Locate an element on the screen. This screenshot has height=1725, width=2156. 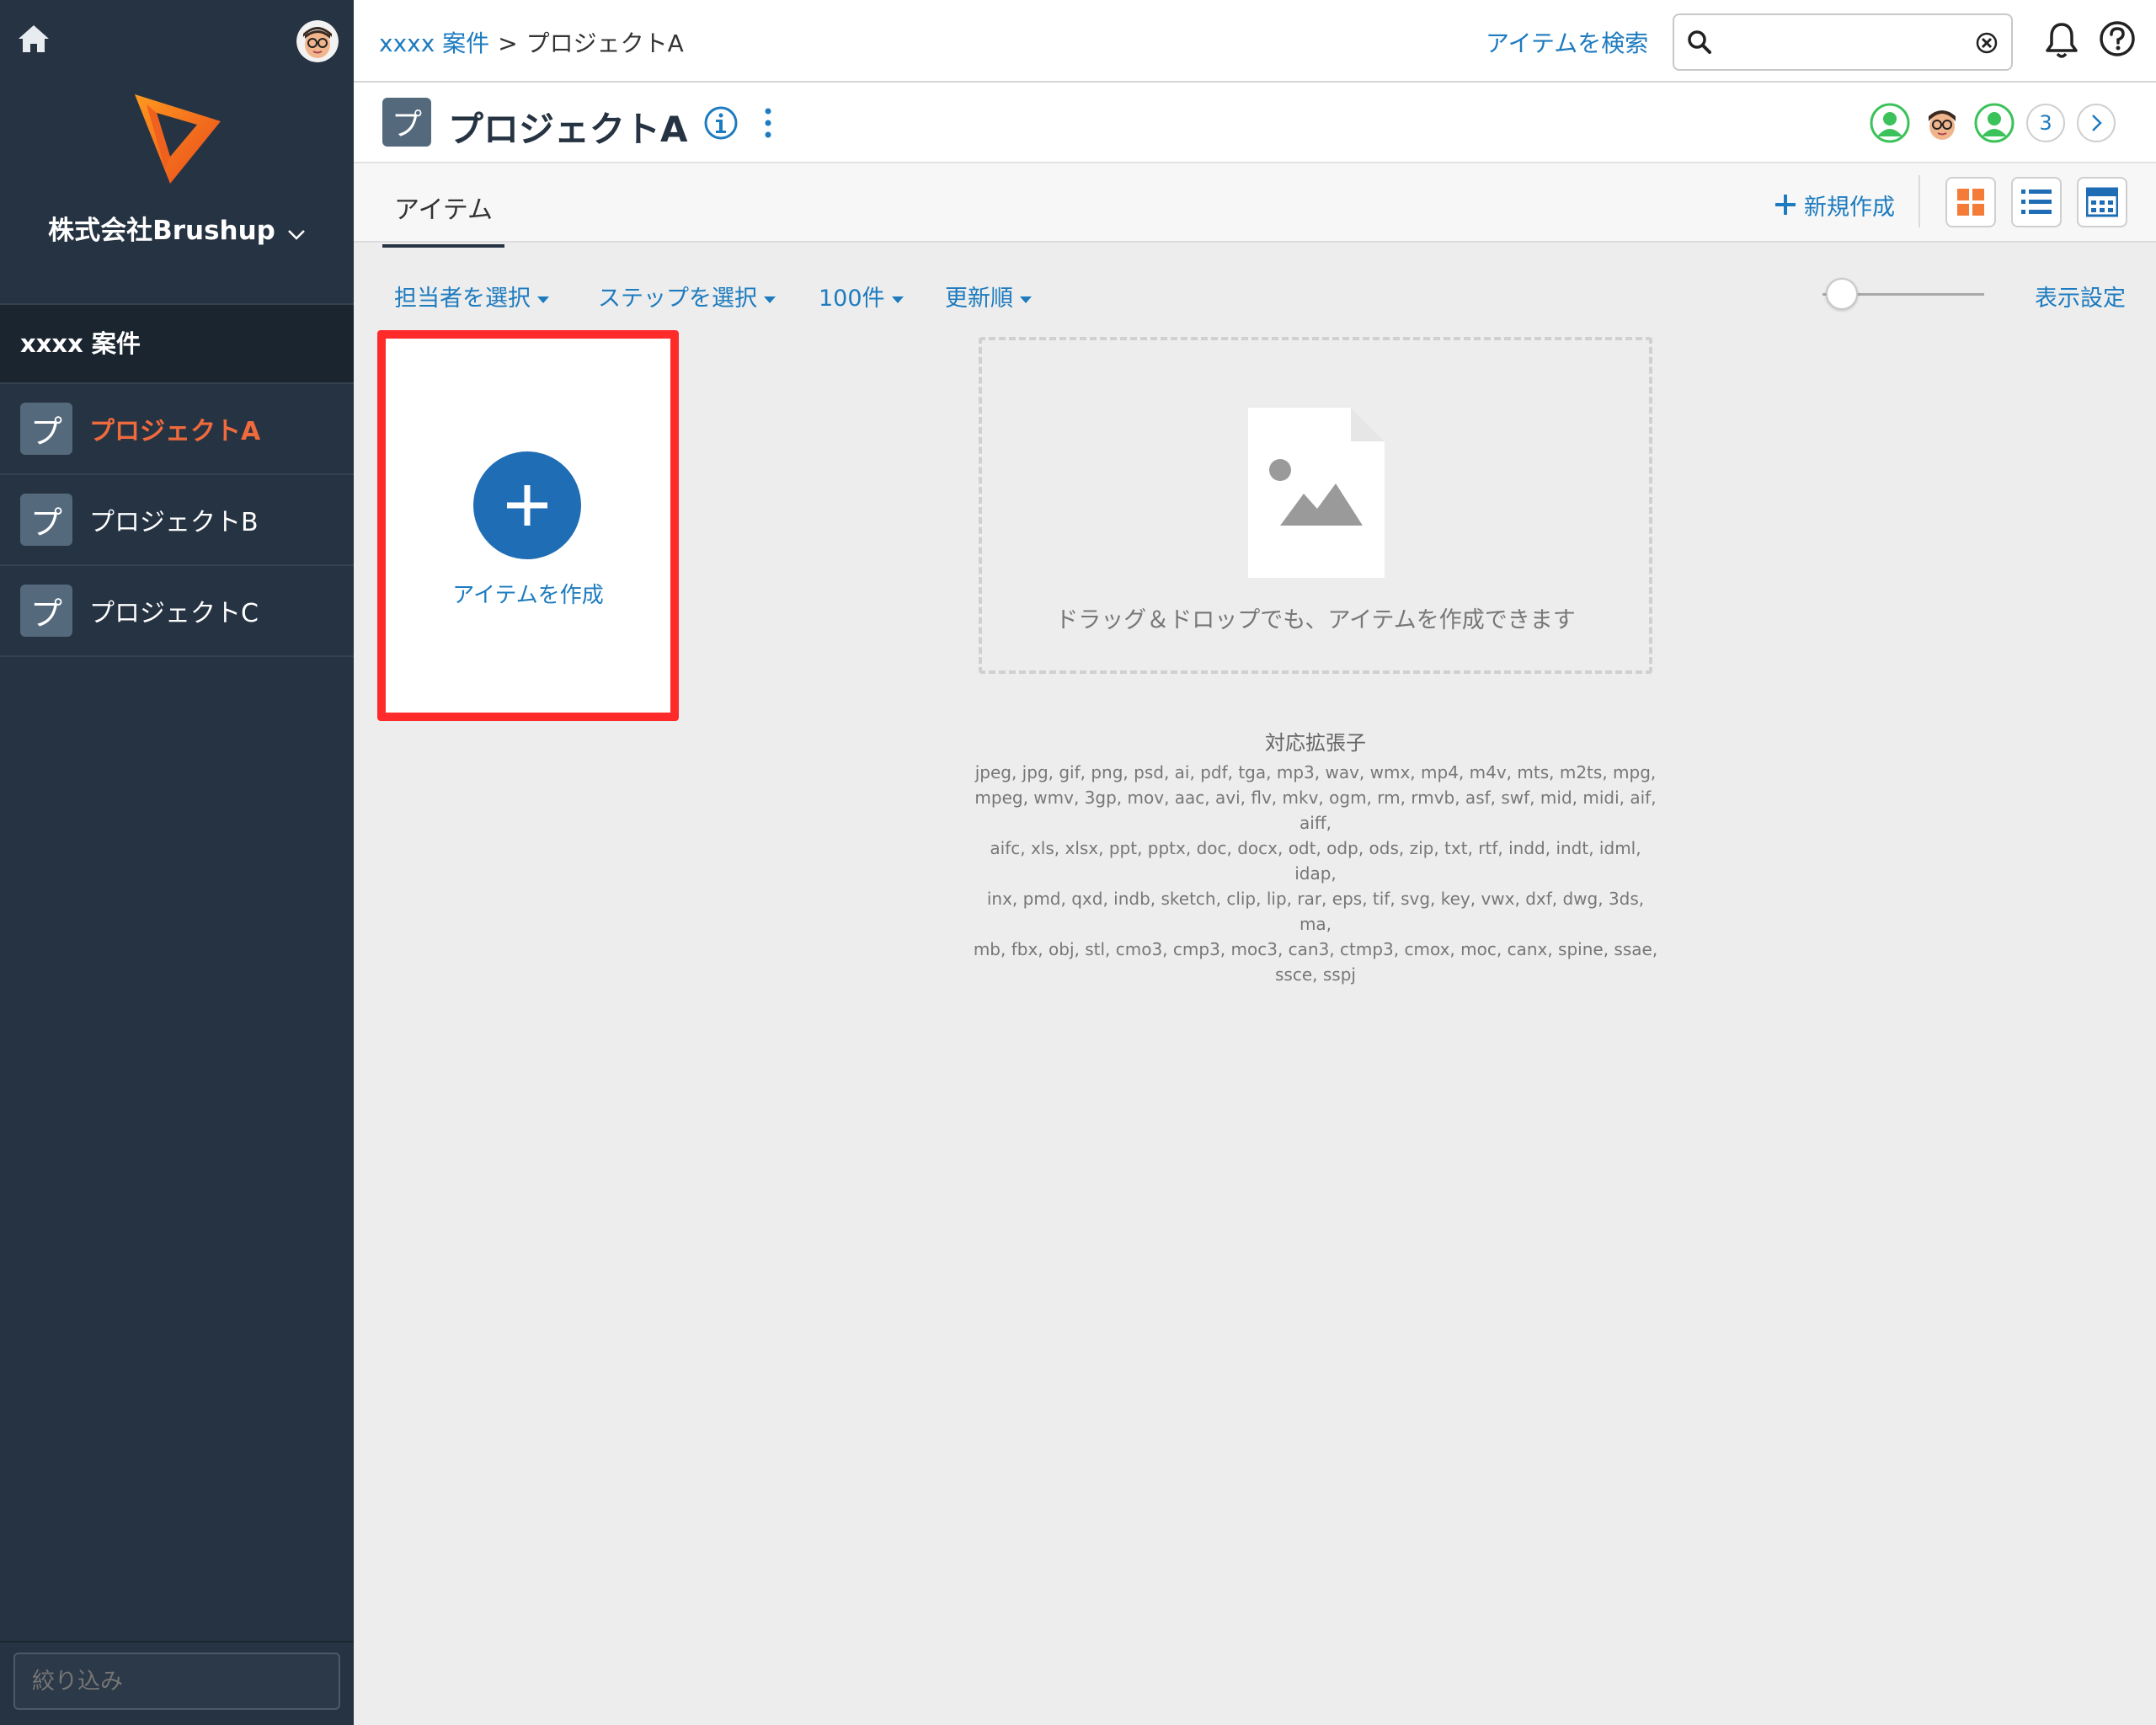
new-item-button: 新規作成 is located at coordinates (1835, 205).